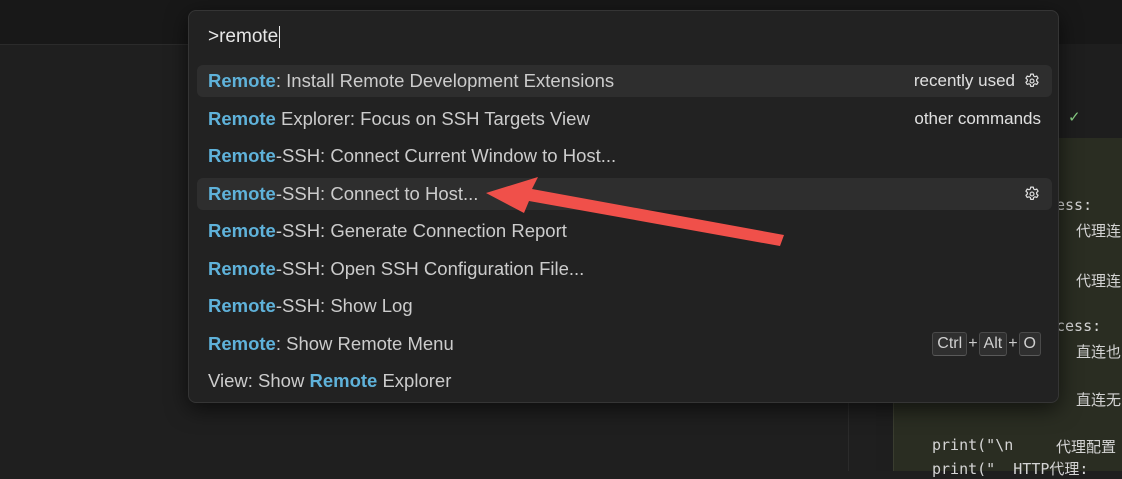  I want to click on command-item-meta: recently used, so click(977, 81).